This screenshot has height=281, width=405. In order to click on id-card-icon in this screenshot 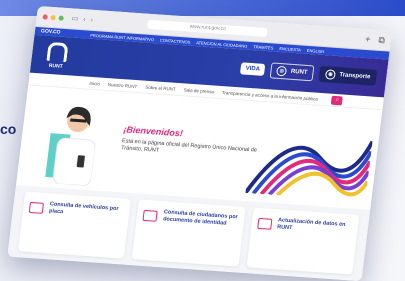, I will do `click(150, 215)`.